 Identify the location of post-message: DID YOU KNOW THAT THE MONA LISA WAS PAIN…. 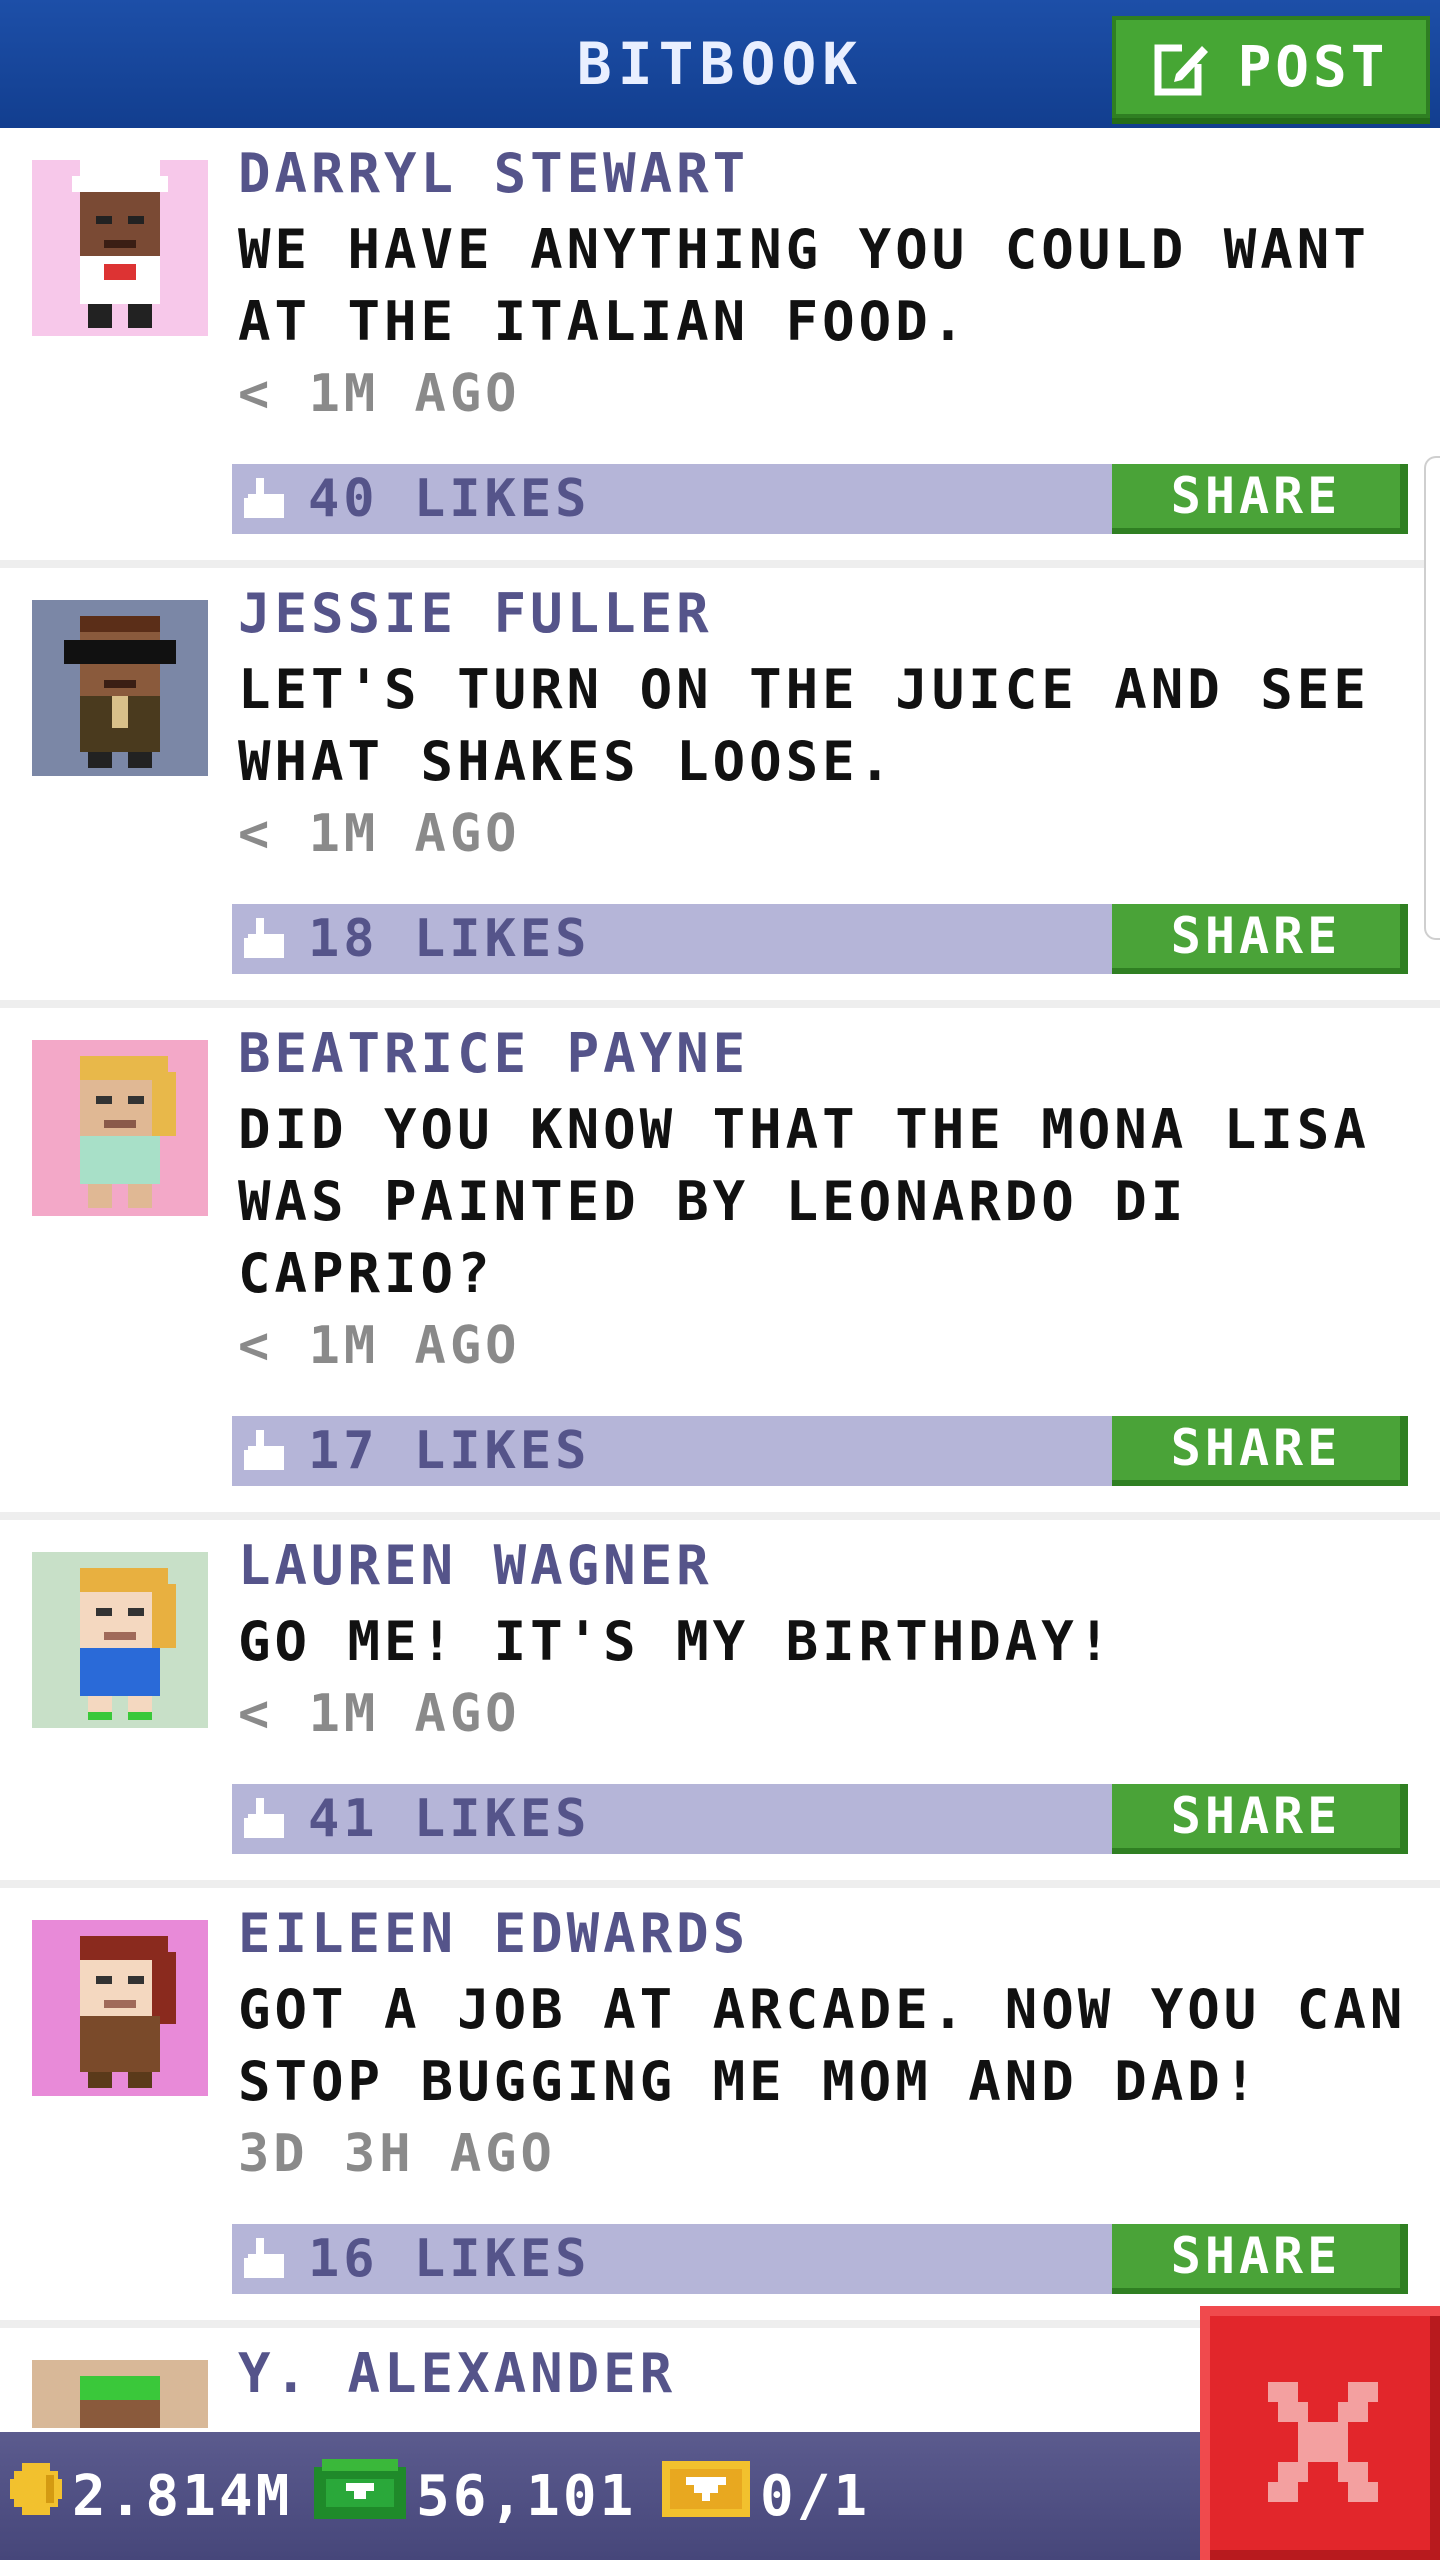
(804, 1201).